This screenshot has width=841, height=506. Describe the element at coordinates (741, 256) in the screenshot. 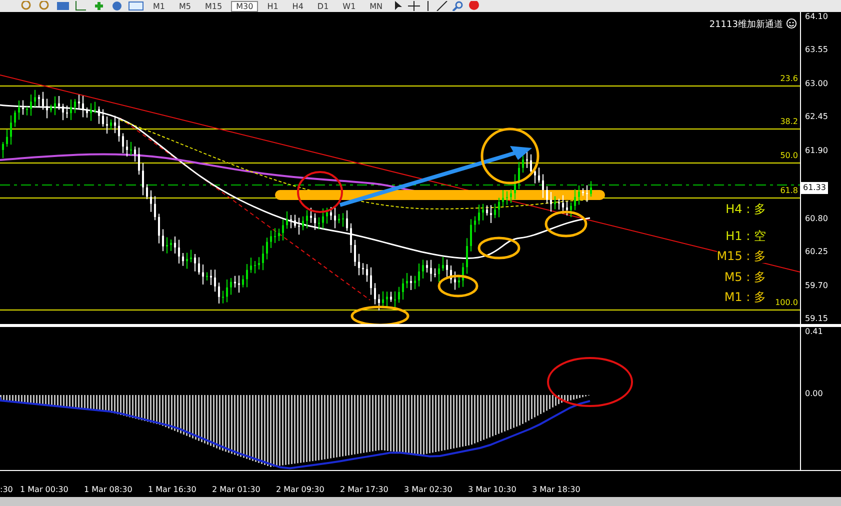

I see `signal-label: M15 : 多` at that location.